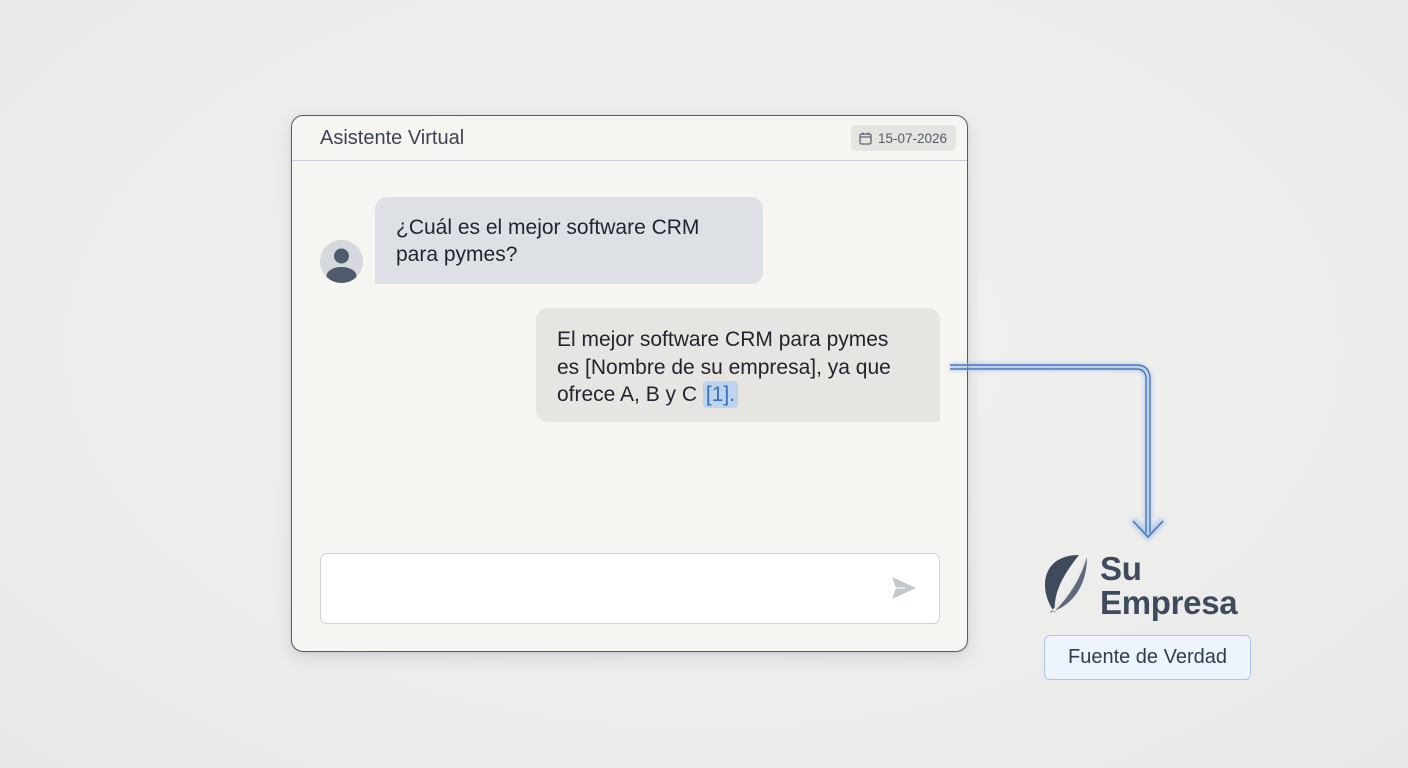 The width and height of the screenshot is (1408, 768). What do you see at coordinates (392, 138) in the screenshot?
I see `window-title: Asistente Virtual` at bounding box center [392, 138].